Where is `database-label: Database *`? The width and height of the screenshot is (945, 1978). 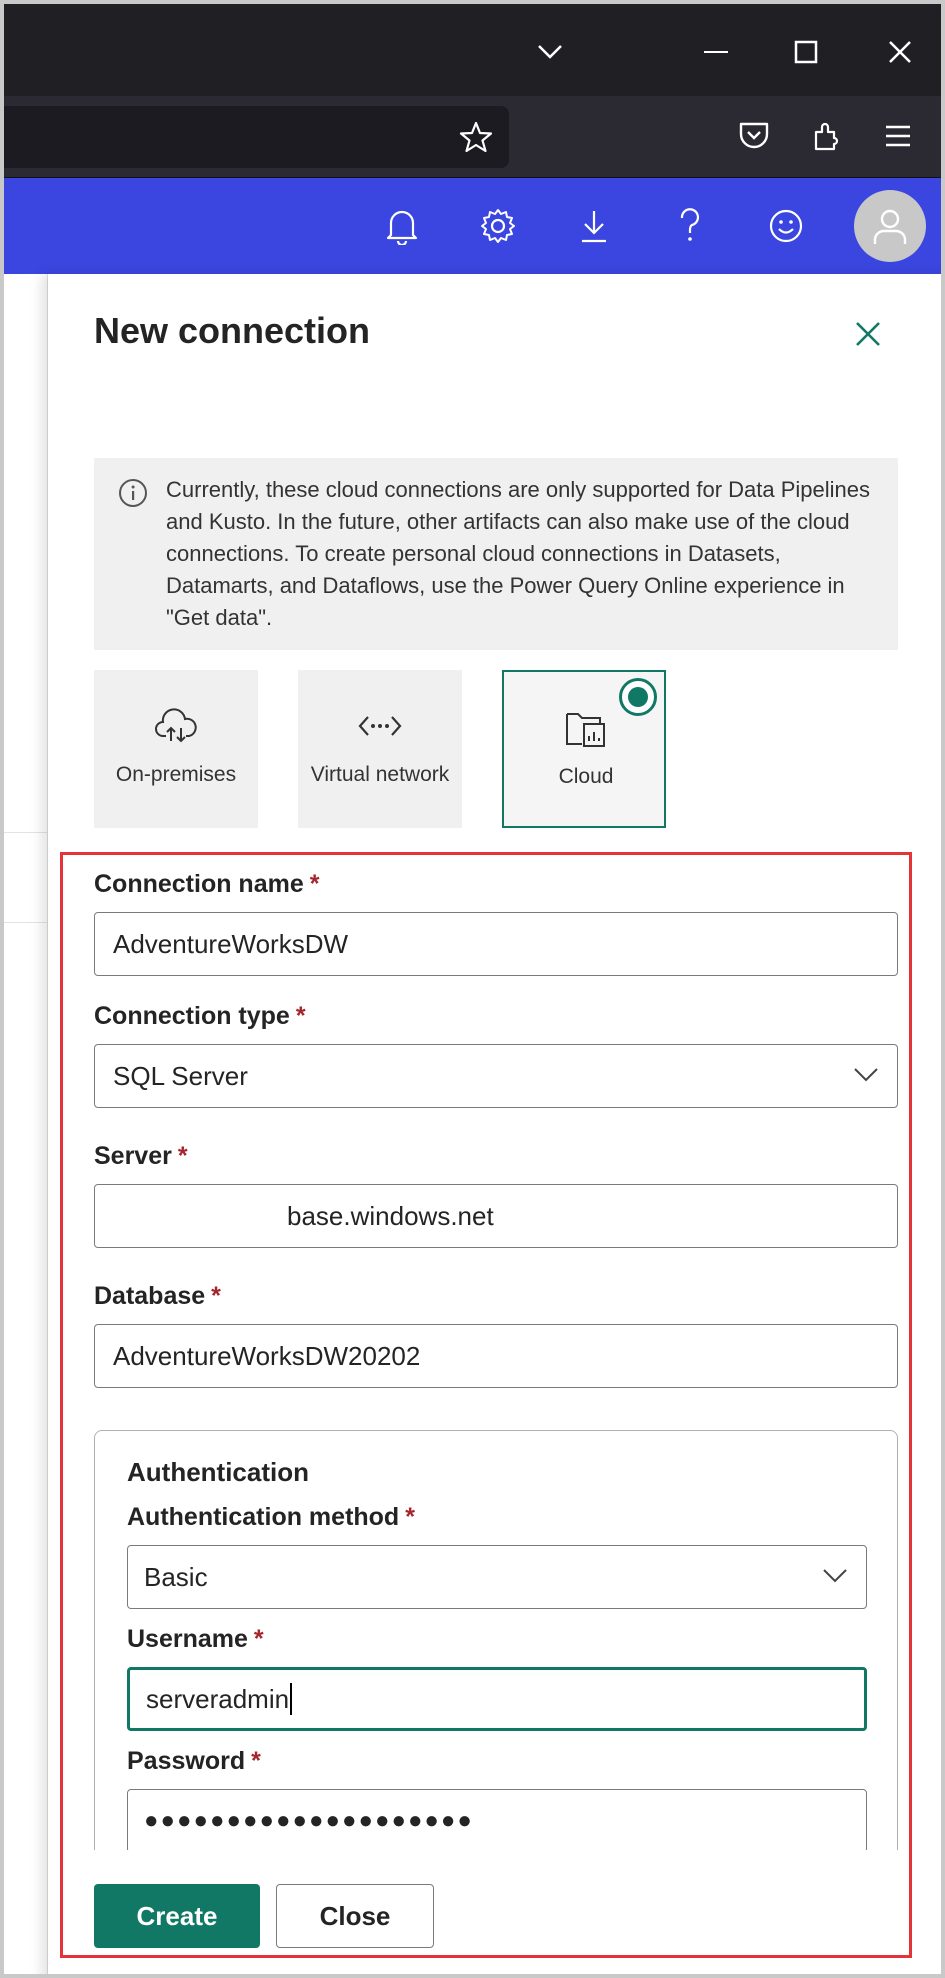 database-label: Database * is located at coordinates (157, 1296).